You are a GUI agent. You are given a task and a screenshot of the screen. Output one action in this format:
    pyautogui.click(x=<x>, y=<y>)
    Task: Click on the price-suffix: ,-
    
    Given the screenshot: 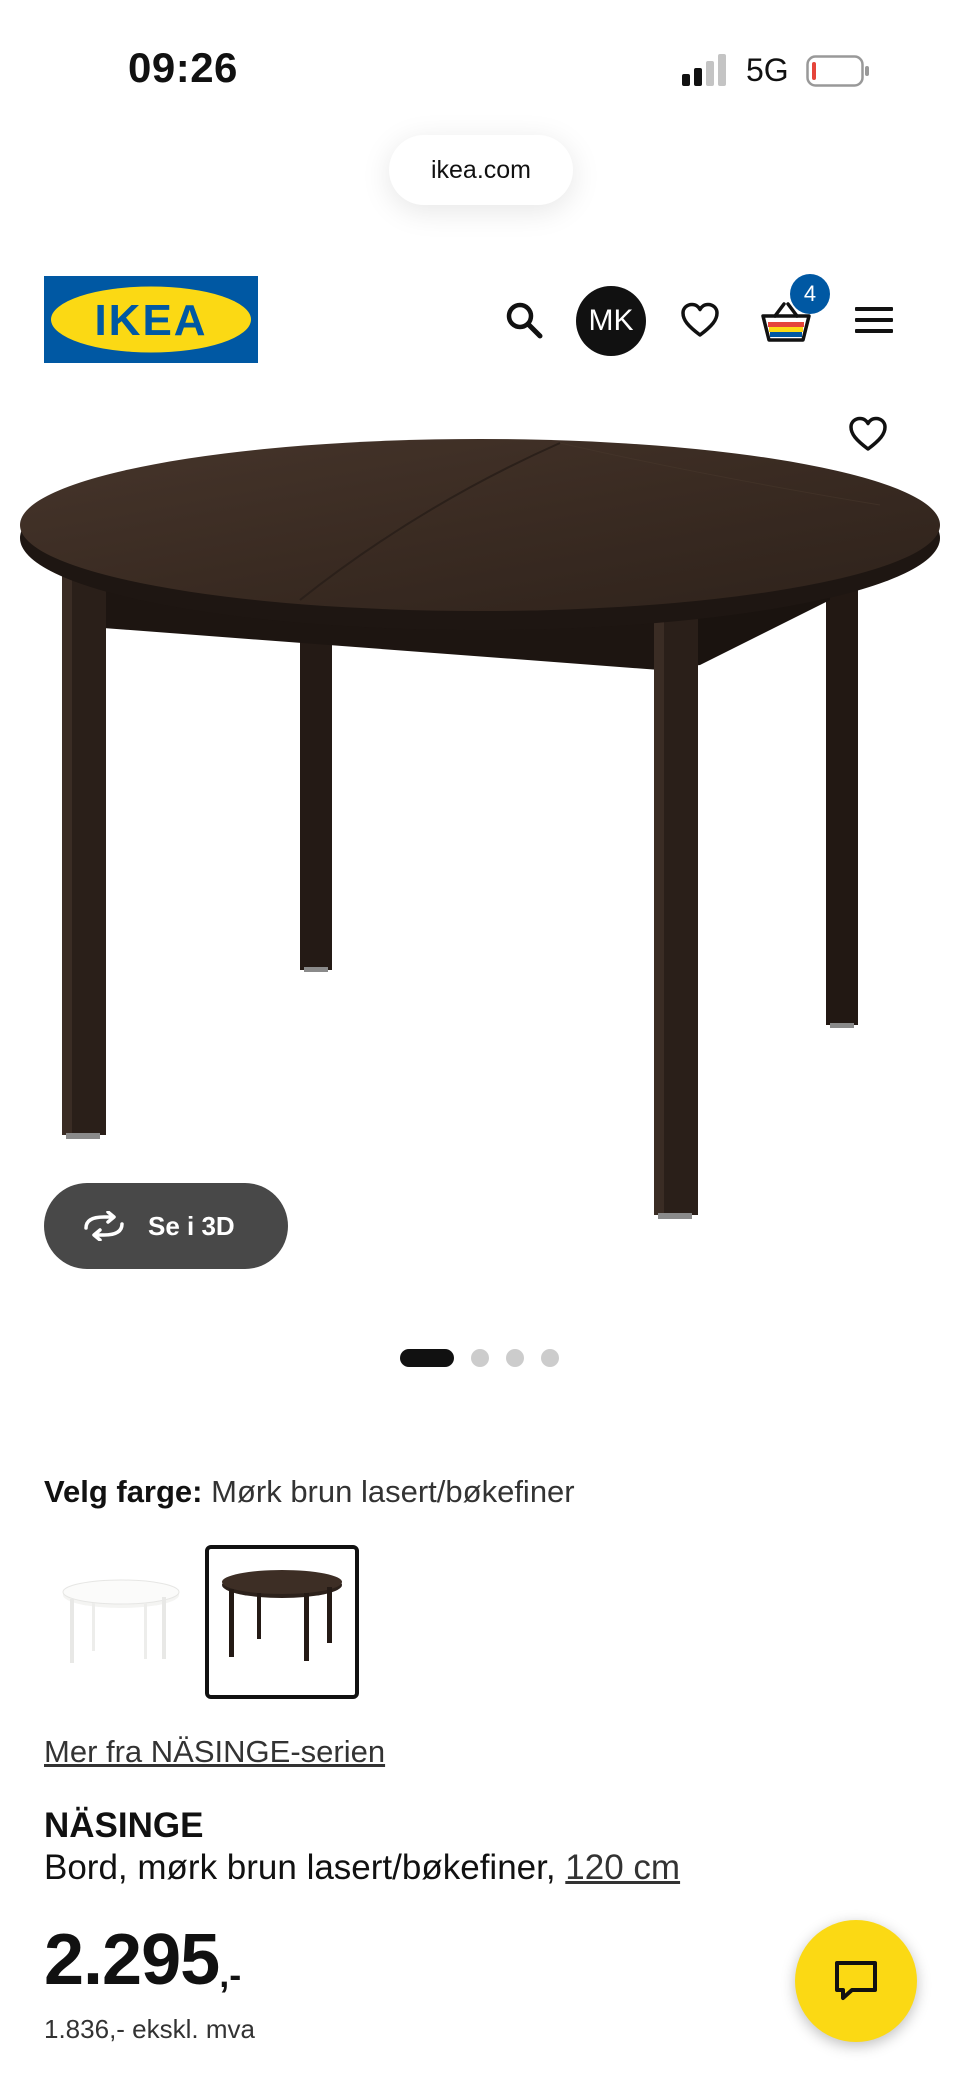 What is the action you would take?
    pyautogui.click(x=230, y=1974)
    